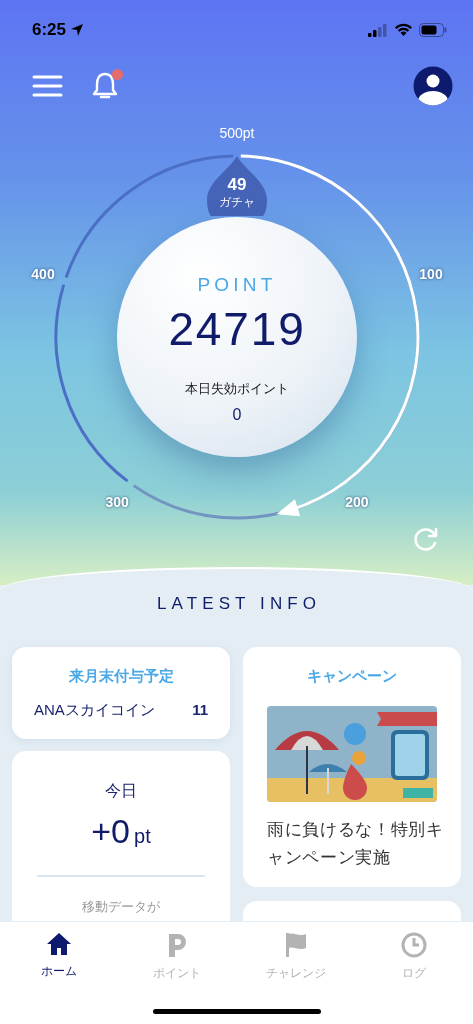 Image resolution: width=473 pixels, height=1024 pixels. Describe the element at coordinates (43, 274) in the screenshot. I see `scale-label: 400` at that location.